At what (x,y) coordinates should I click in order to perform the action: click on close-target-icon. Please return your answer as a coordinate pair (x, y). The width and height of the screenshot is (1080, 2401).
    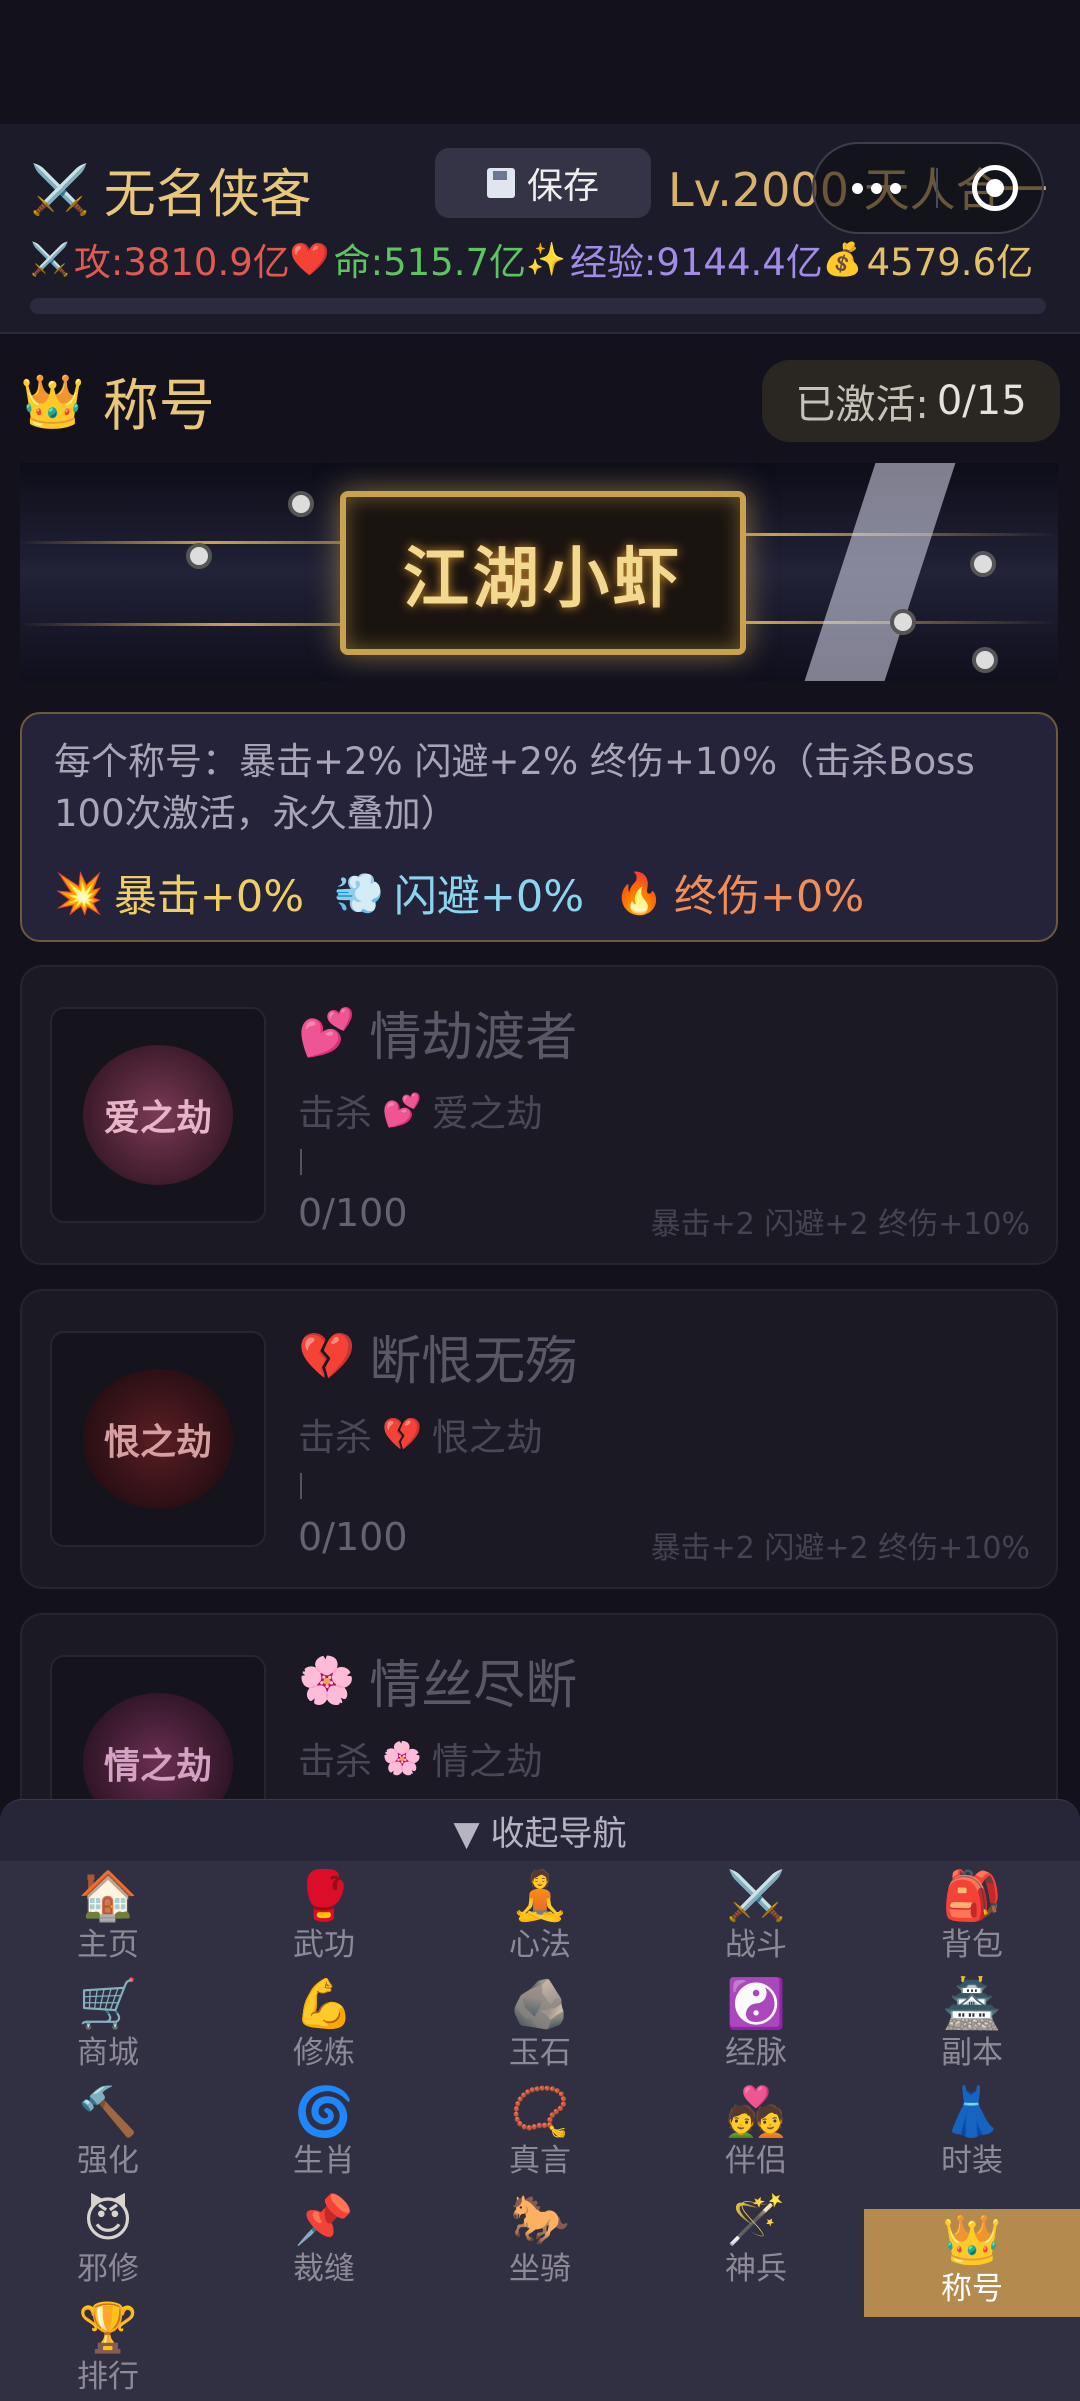
    Looking at the image, I should click on (995, 188).